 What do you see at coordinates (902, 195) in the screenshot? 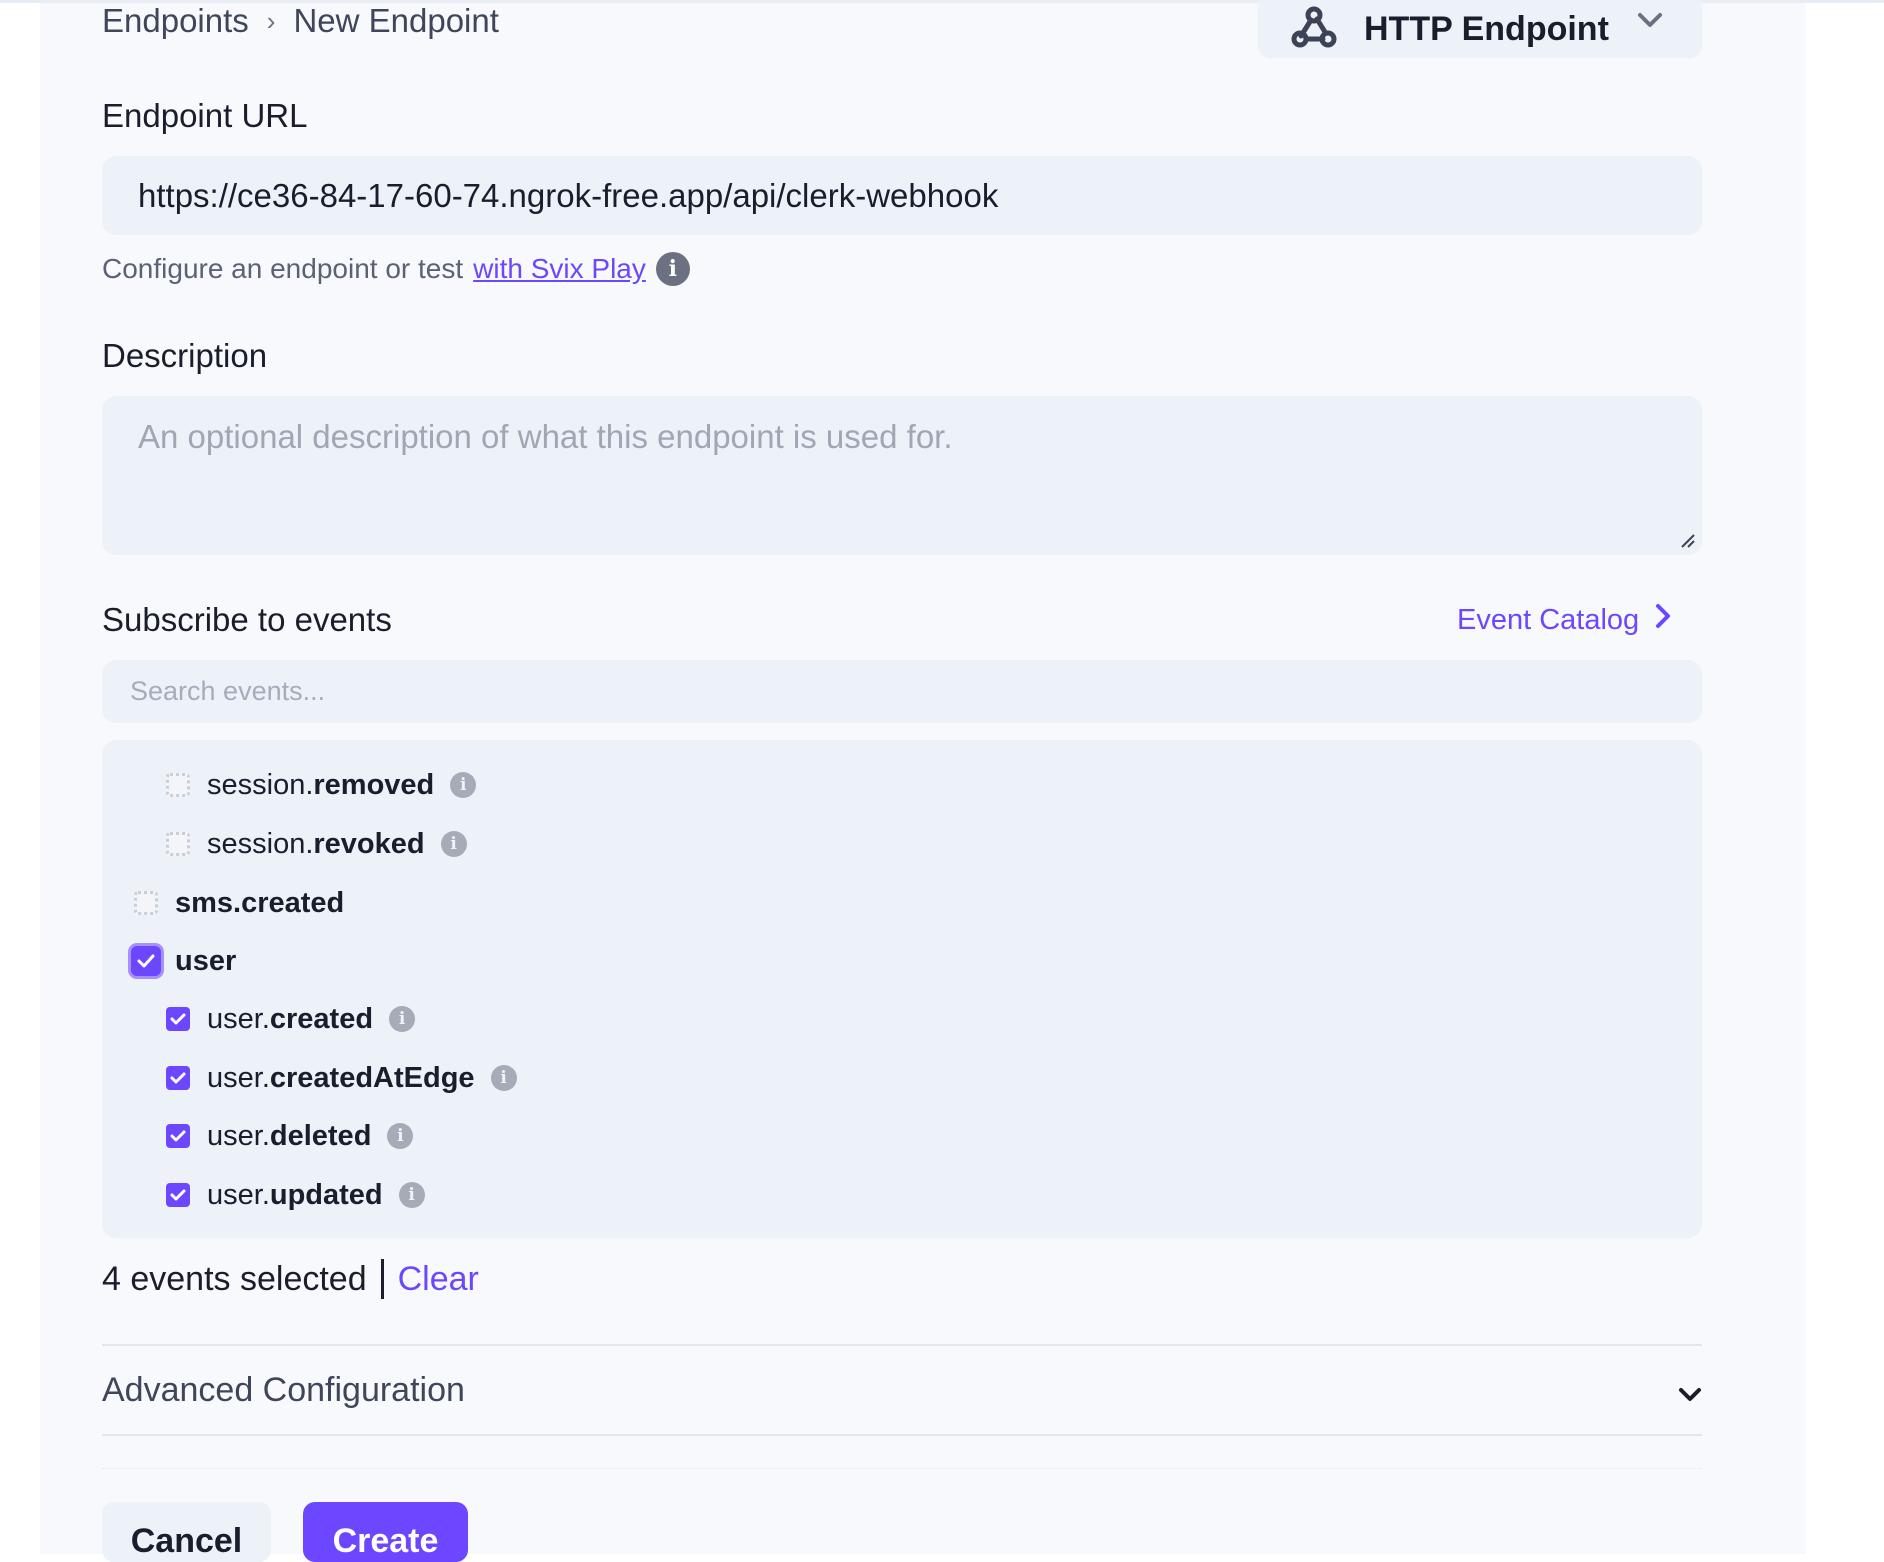
I see `endpoint-url-input` at bounding box center [902, 195].